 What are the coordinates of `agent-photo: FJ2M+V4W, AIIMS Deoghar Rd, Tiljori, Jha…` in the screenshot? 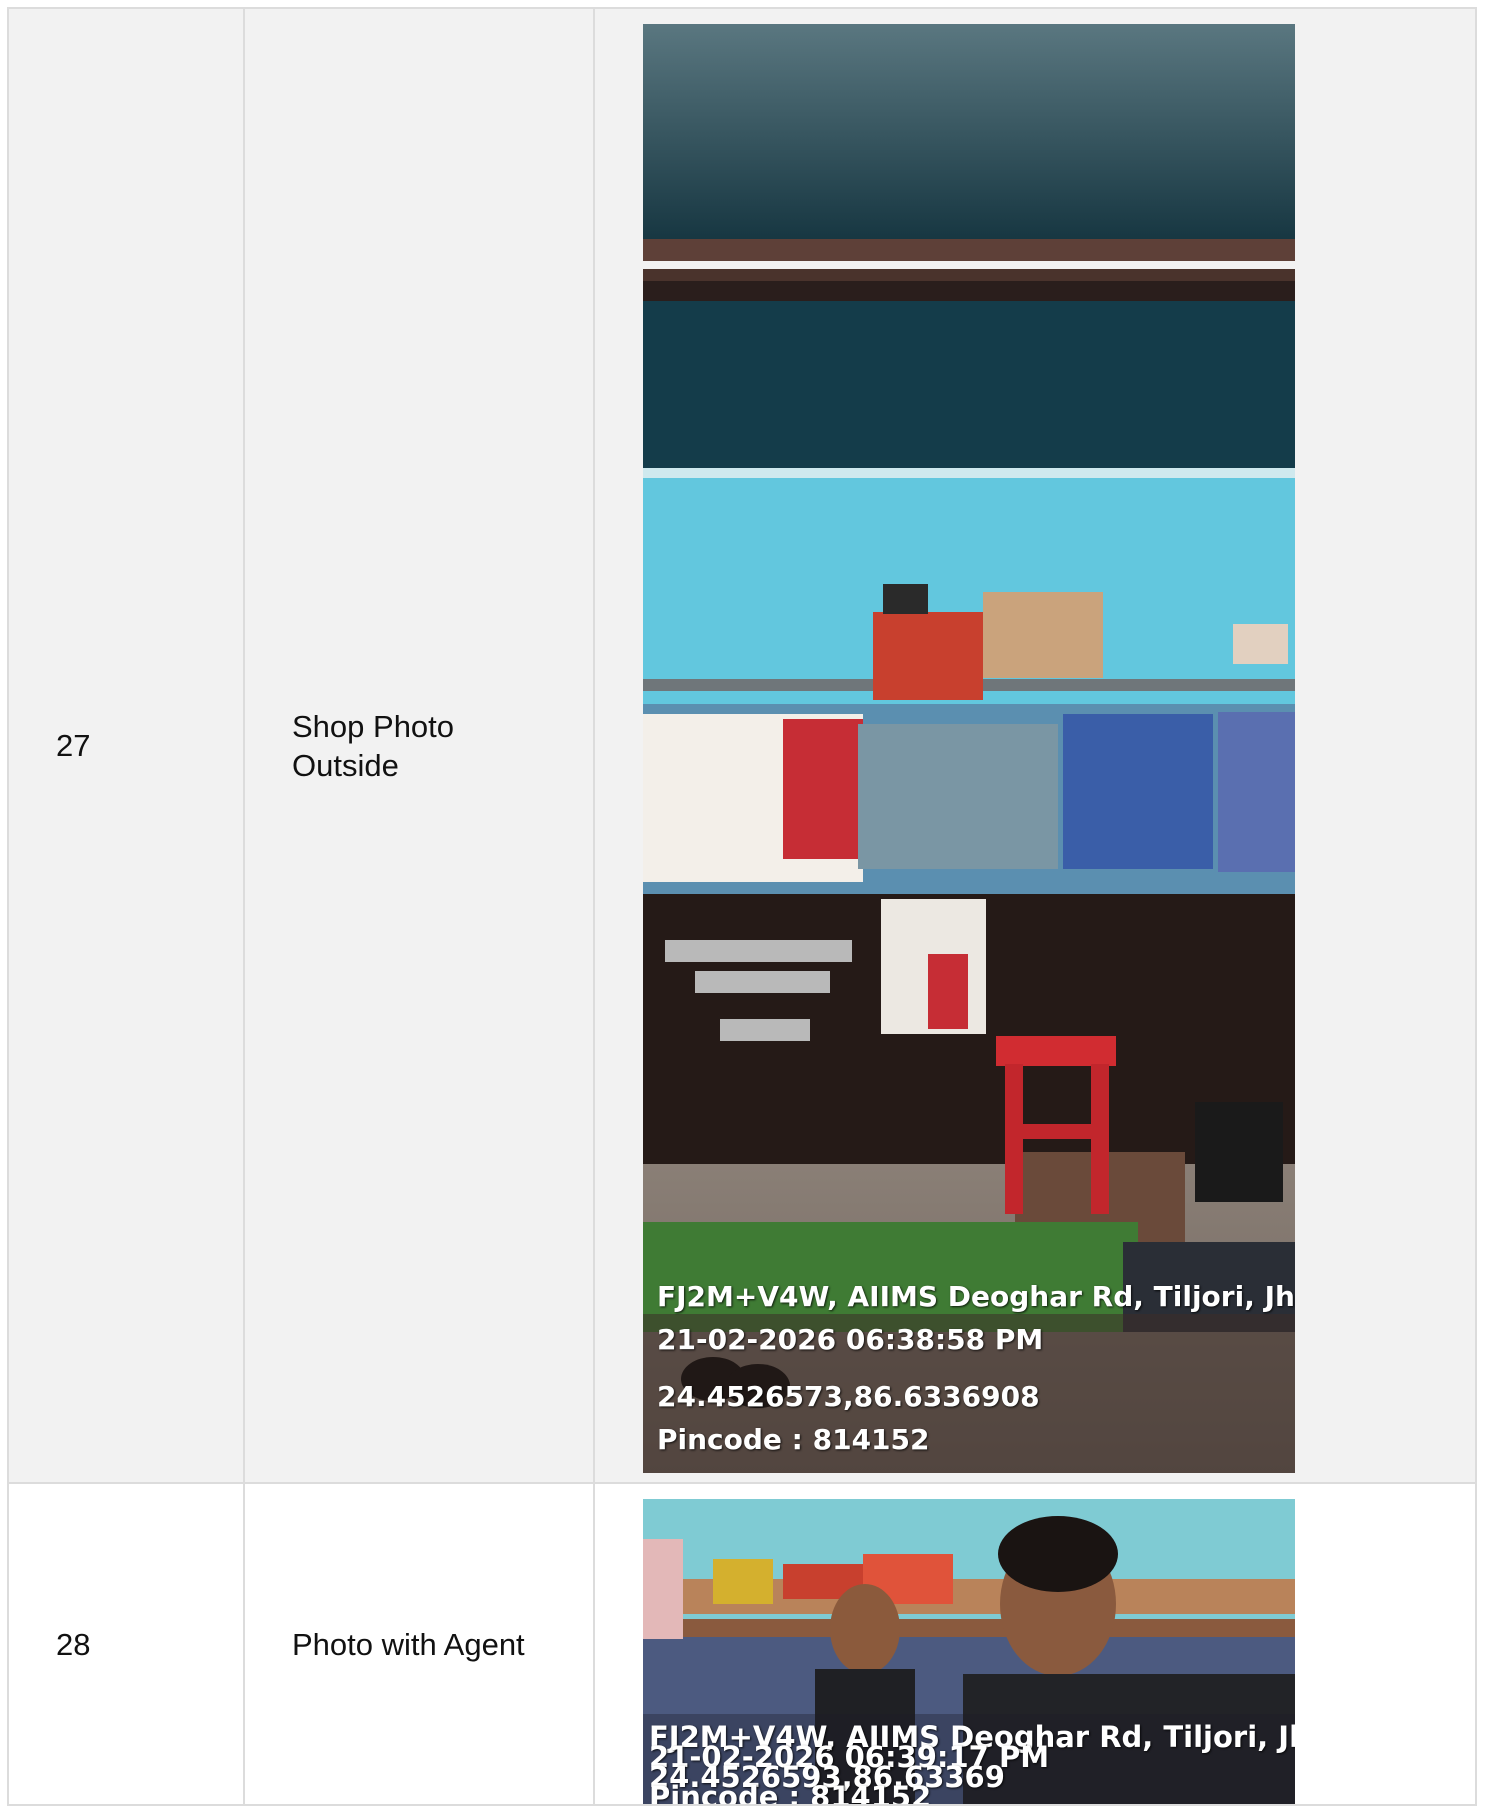 It's located at (969, 1651).